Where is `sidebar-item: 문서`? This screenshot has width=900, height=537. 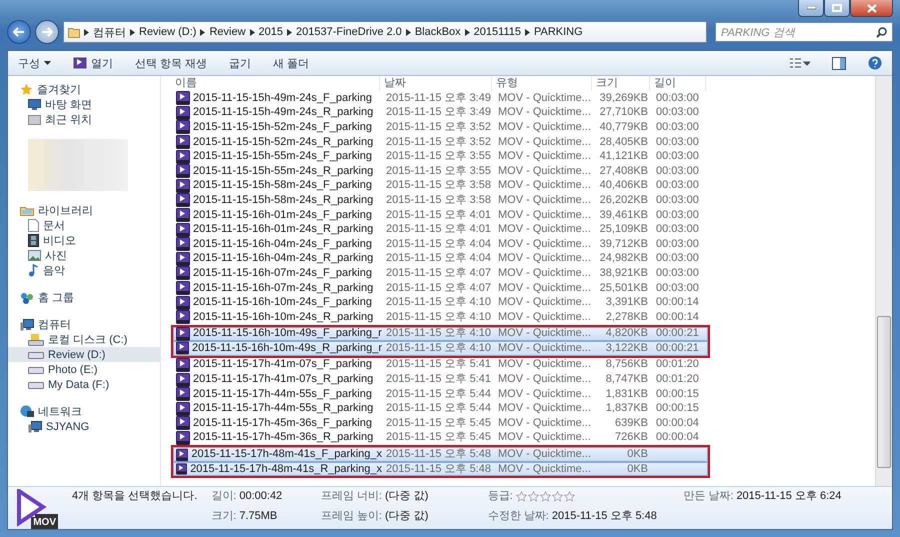 sidebar-item: 문서 is located at coordinates (84, 225).